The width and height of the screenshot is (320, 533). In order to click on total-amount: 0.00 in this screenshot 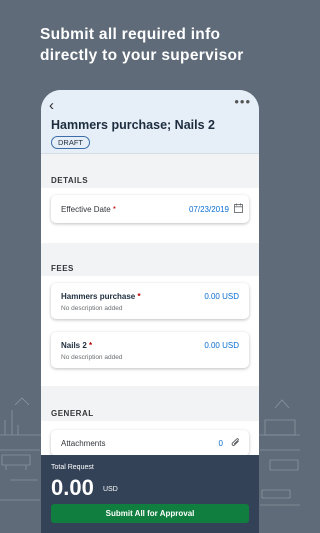, I will do `click(72, 487)`.